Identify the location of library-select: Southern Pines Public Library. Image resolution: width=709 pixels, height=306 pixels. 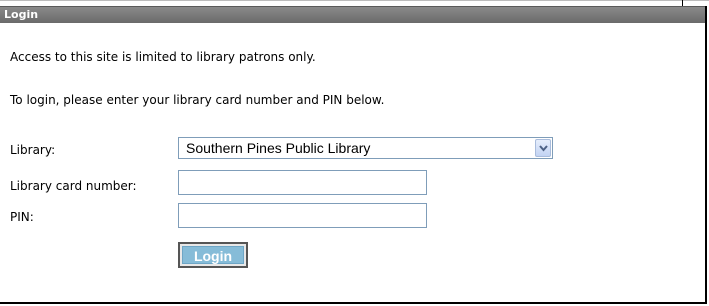
(365, 148).